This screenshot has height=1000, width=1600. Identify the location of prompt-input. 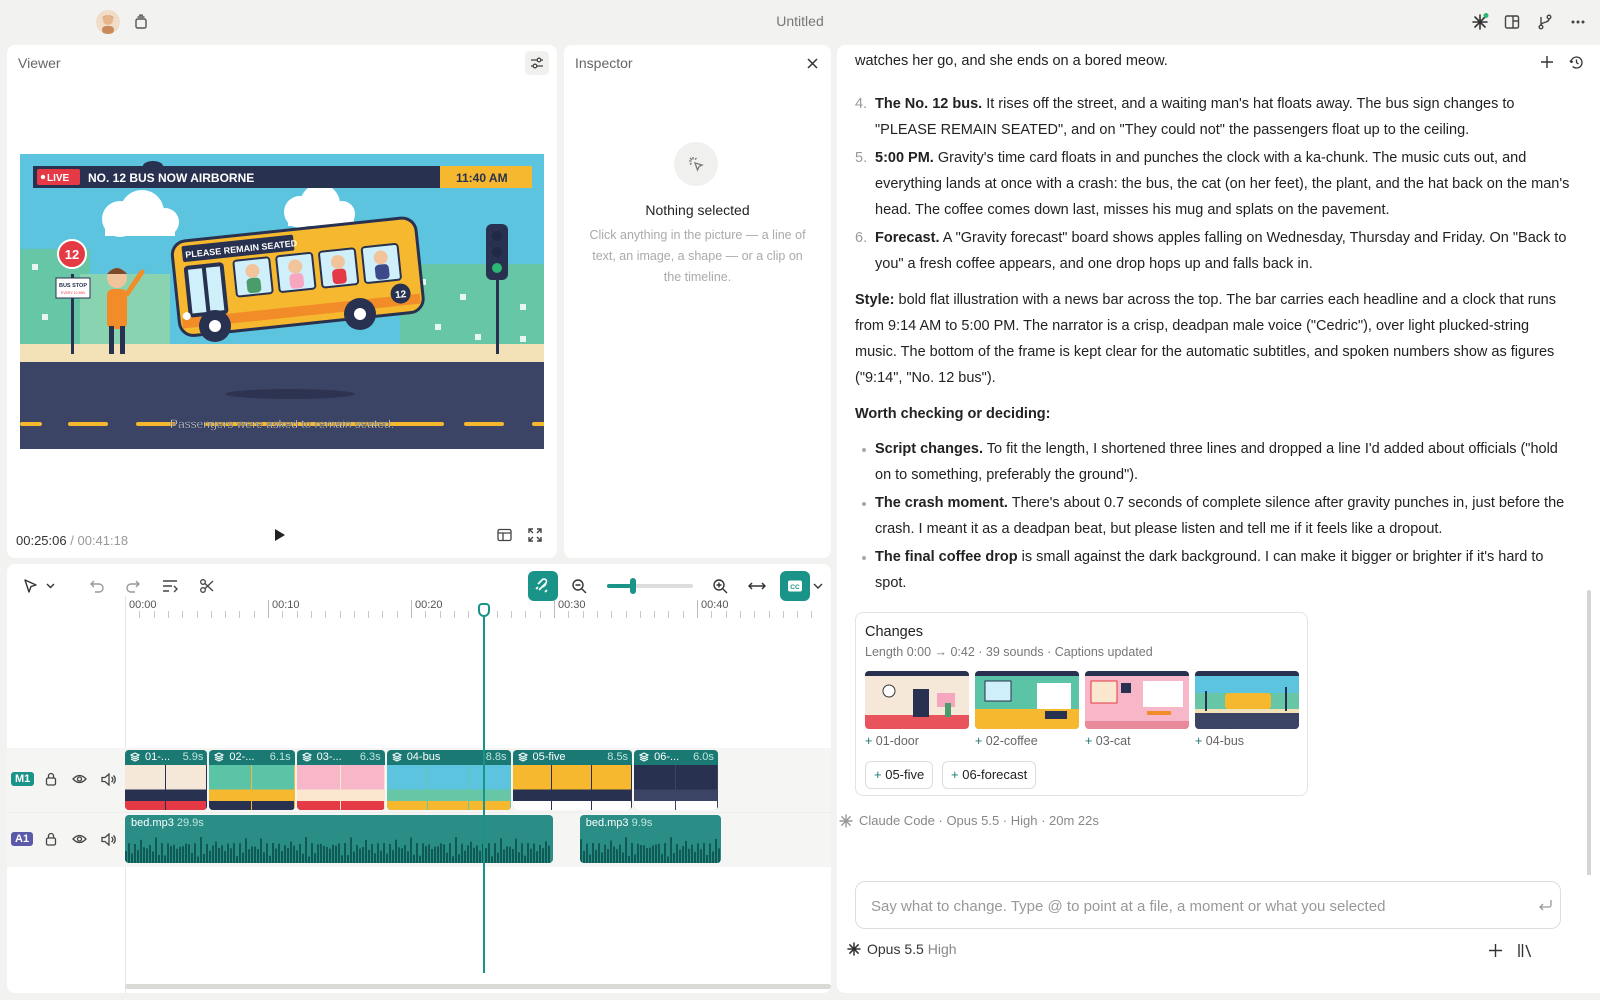
(1196, 906).